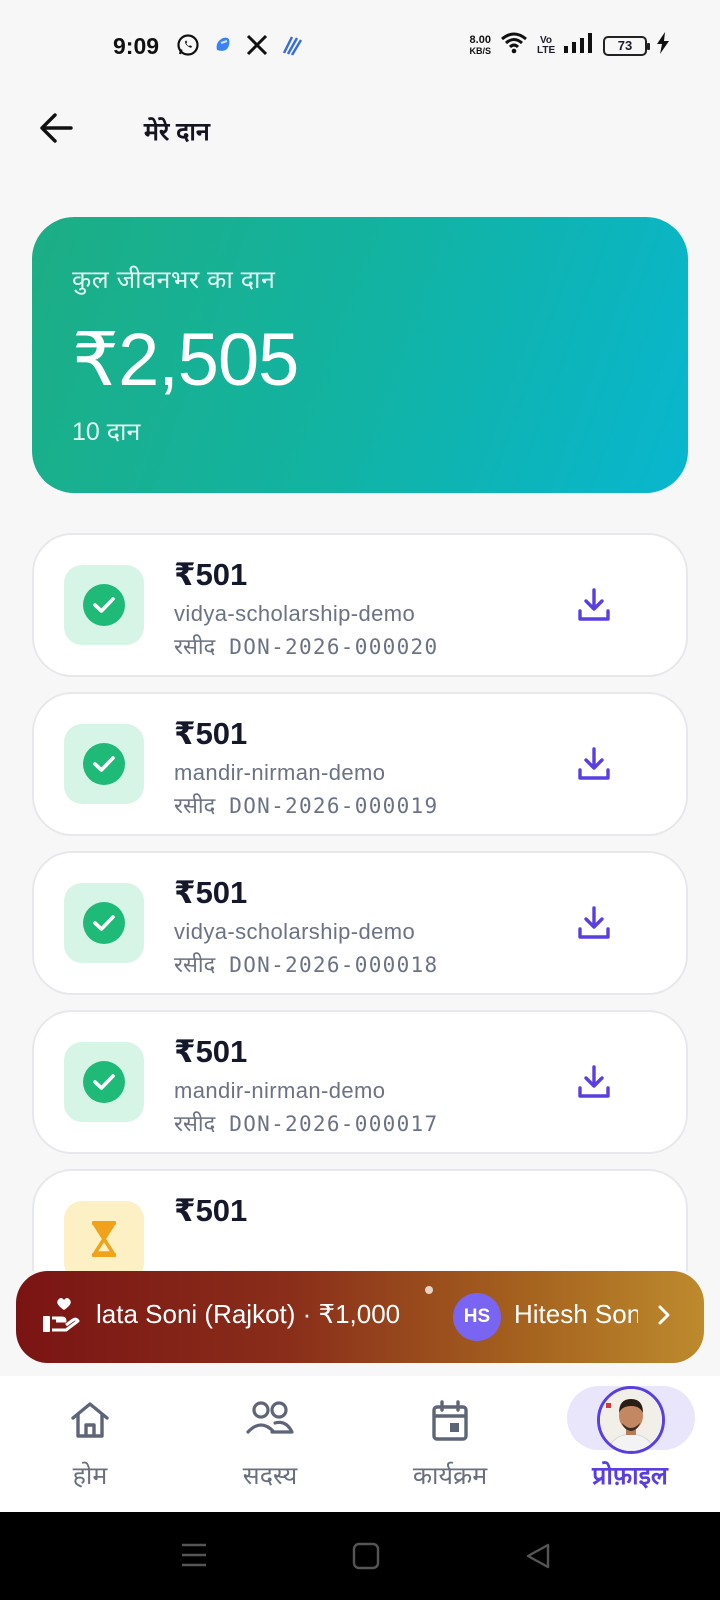  What do you see at coordinates (576, 1314) in the screenshot?
I see `ticker-donor-name: Hitesh Soni` at bounding box center [576, 1314].